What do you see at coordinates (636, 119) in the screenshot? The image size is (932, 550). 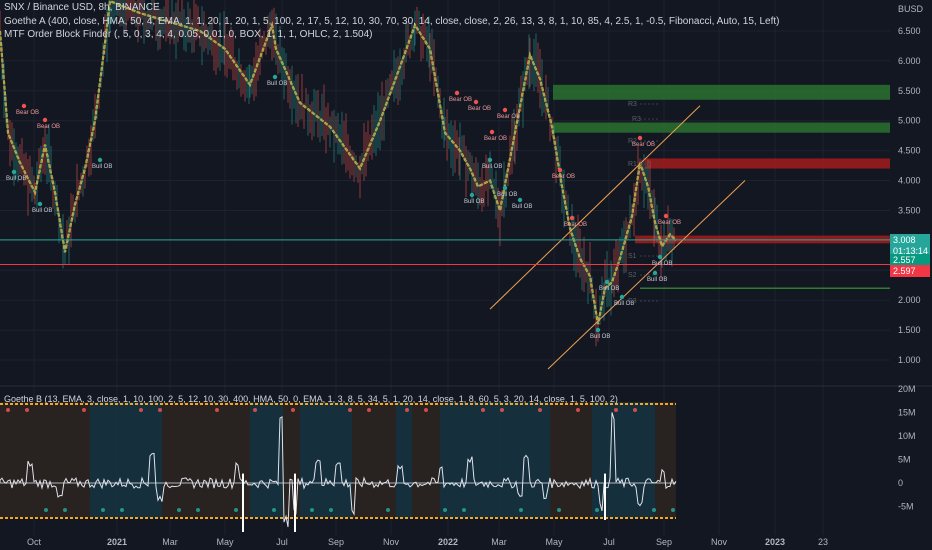 I see `pivot-label: R3` at bounding box center [636, 119].